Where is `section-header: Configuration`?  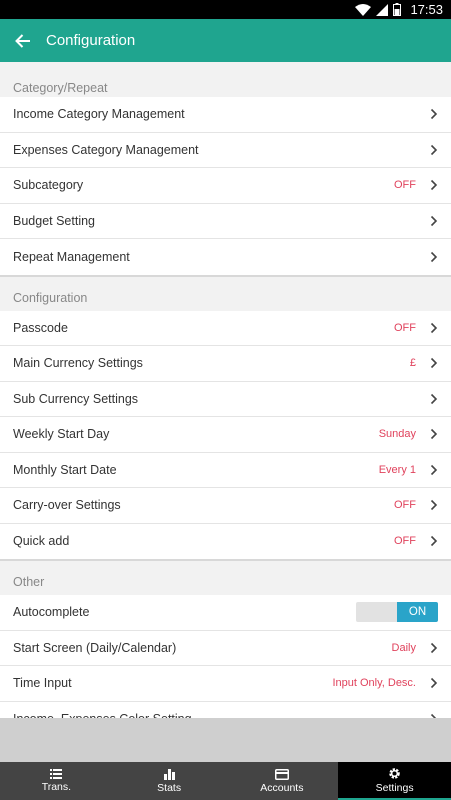
section-header: Configuration is located at coordinates (225, 292).